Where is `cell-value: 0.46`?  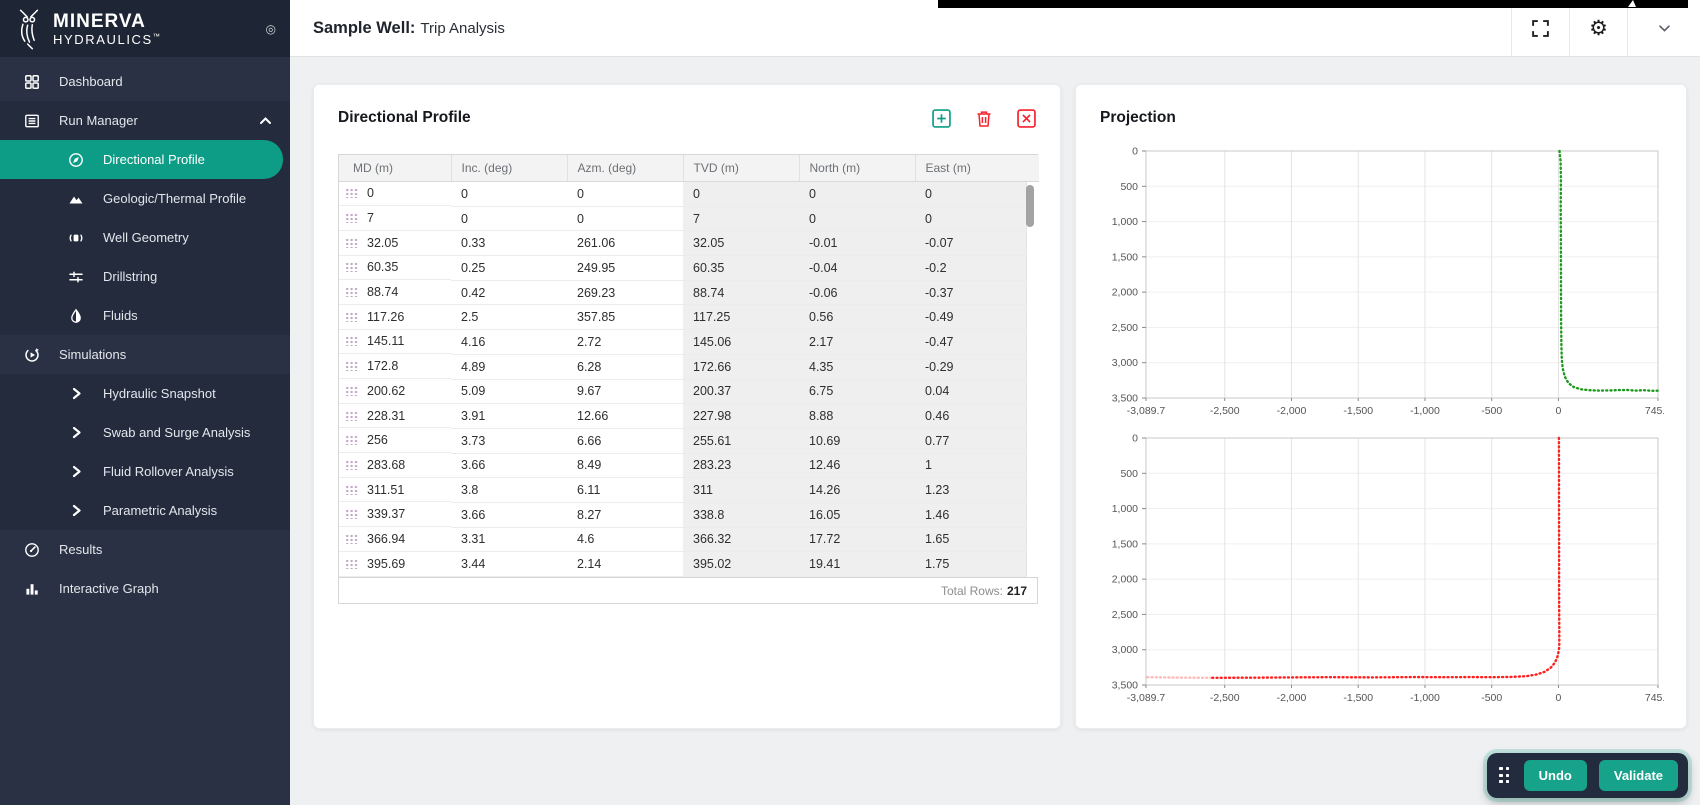
cell-value: 0.46 is located at coordinates (970, 416).